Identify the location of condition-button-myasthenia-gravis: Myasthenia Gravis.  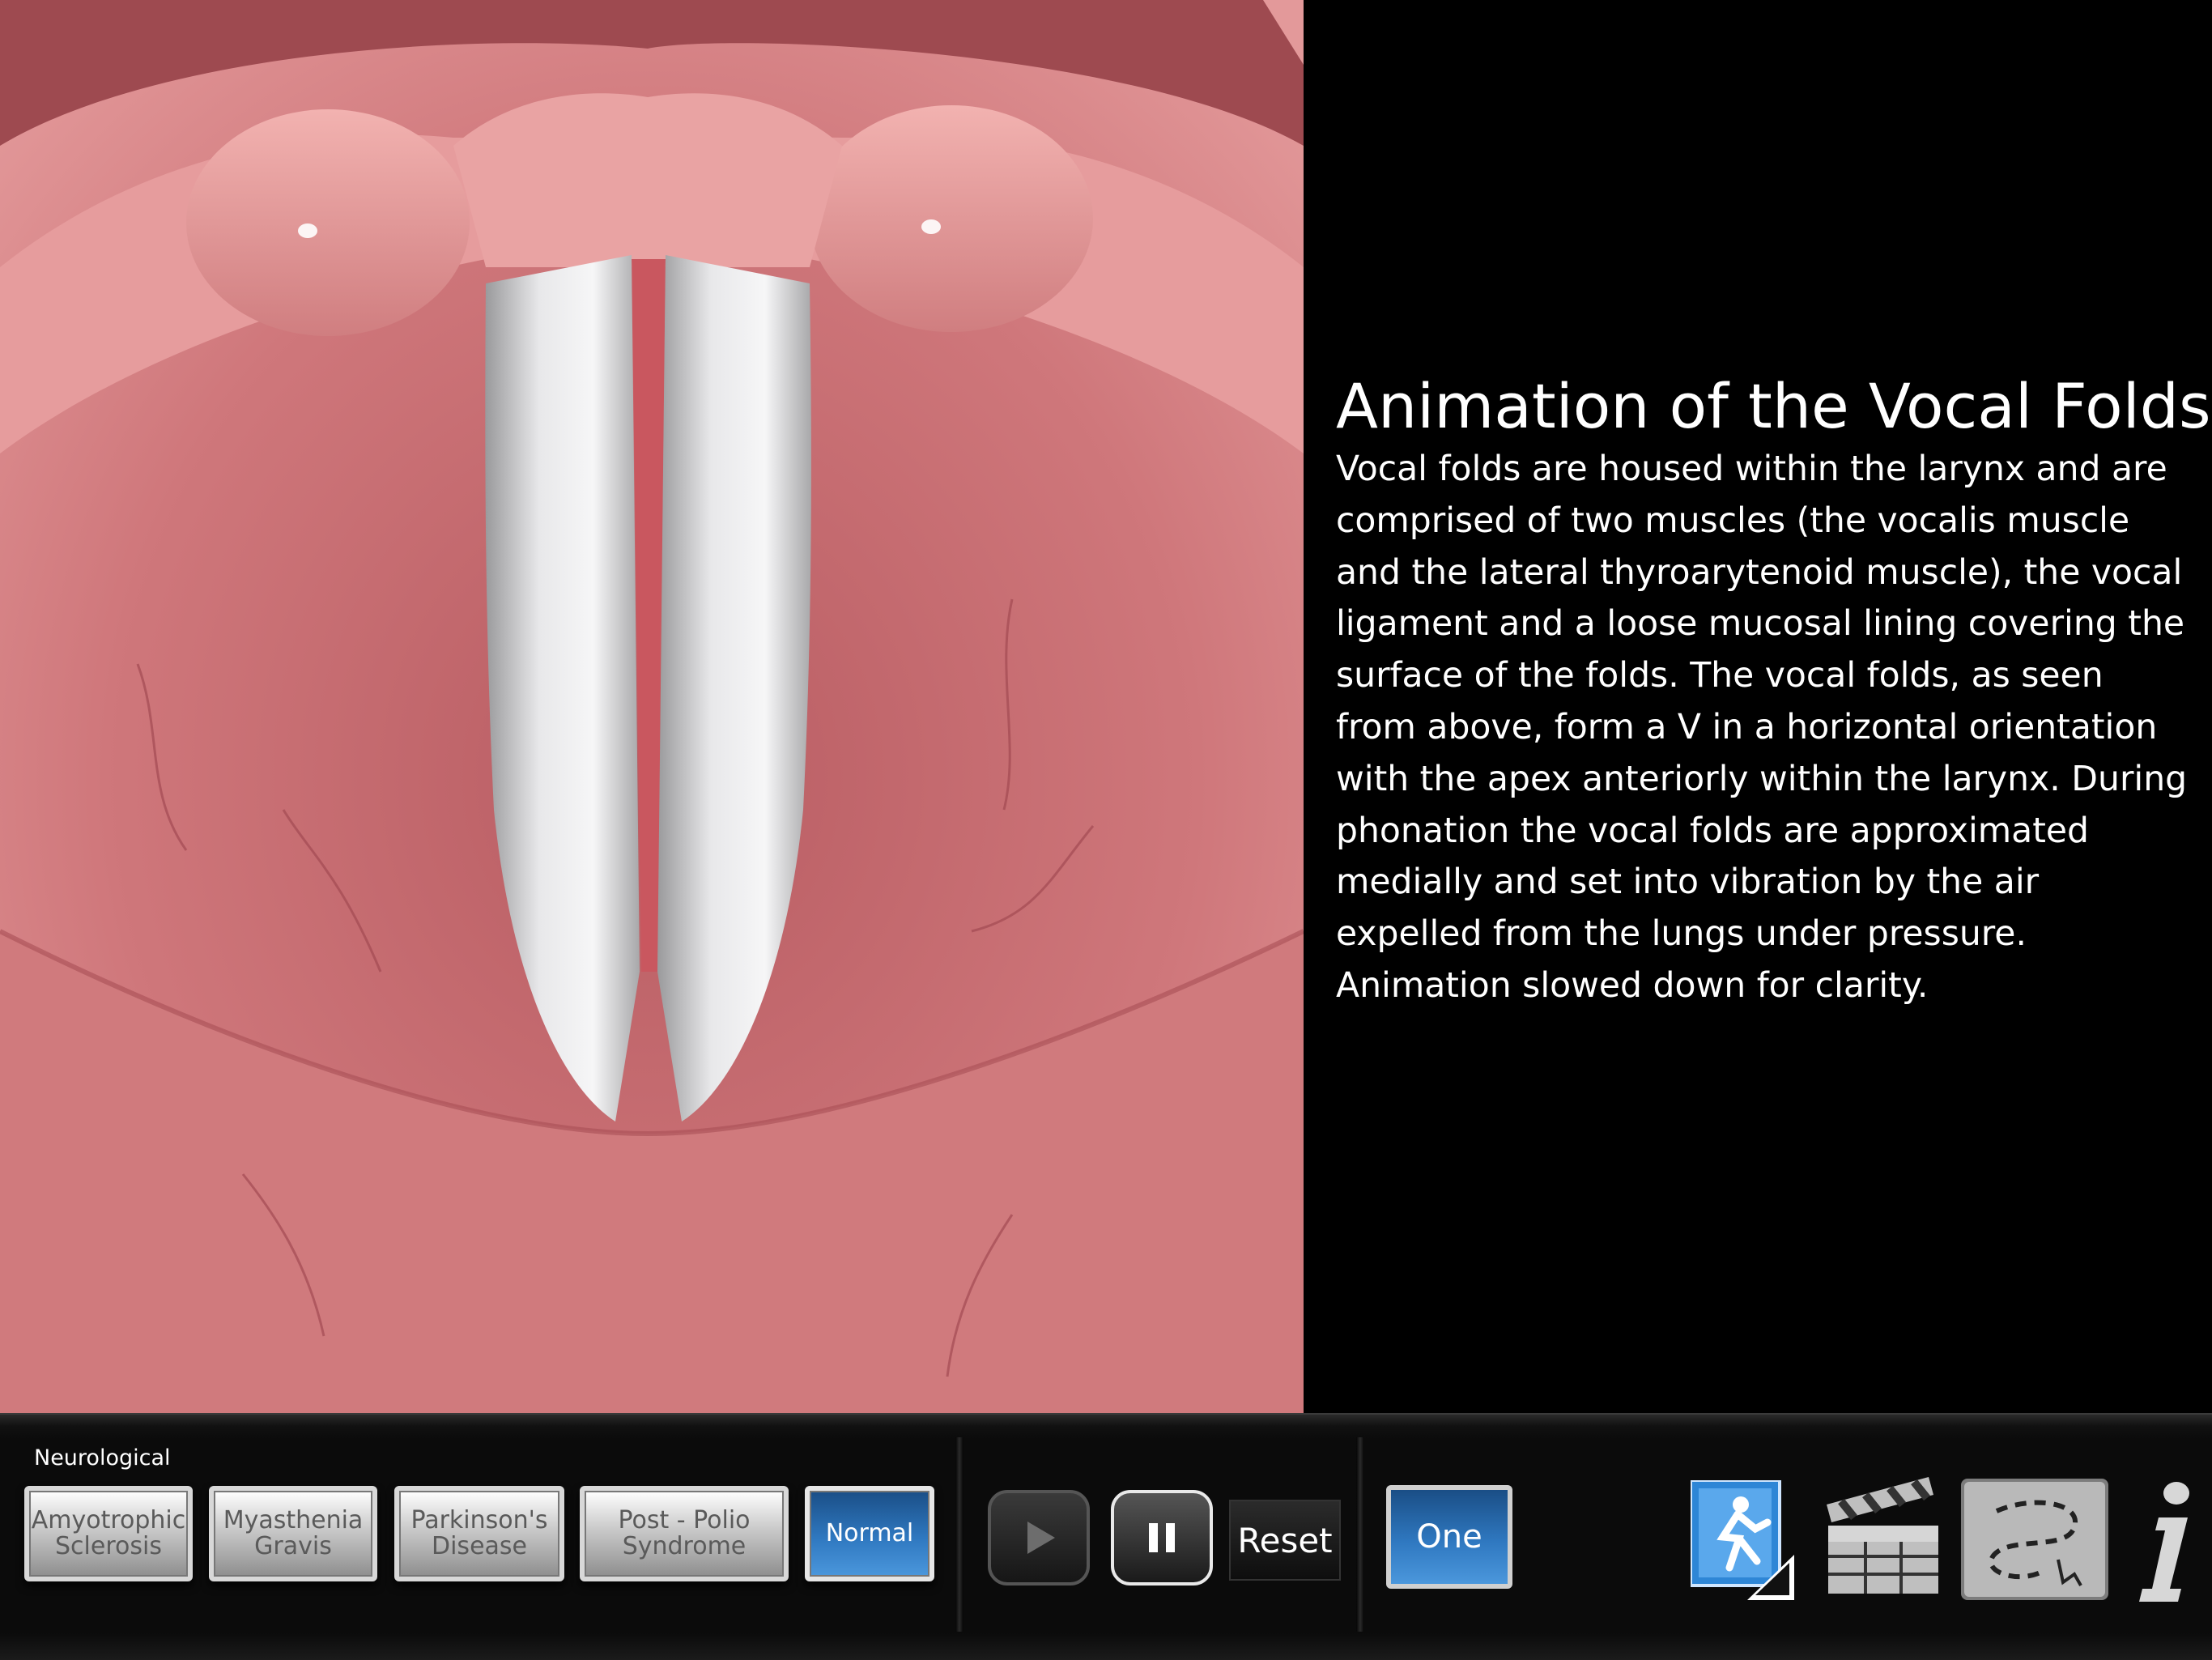
(293, 1533).